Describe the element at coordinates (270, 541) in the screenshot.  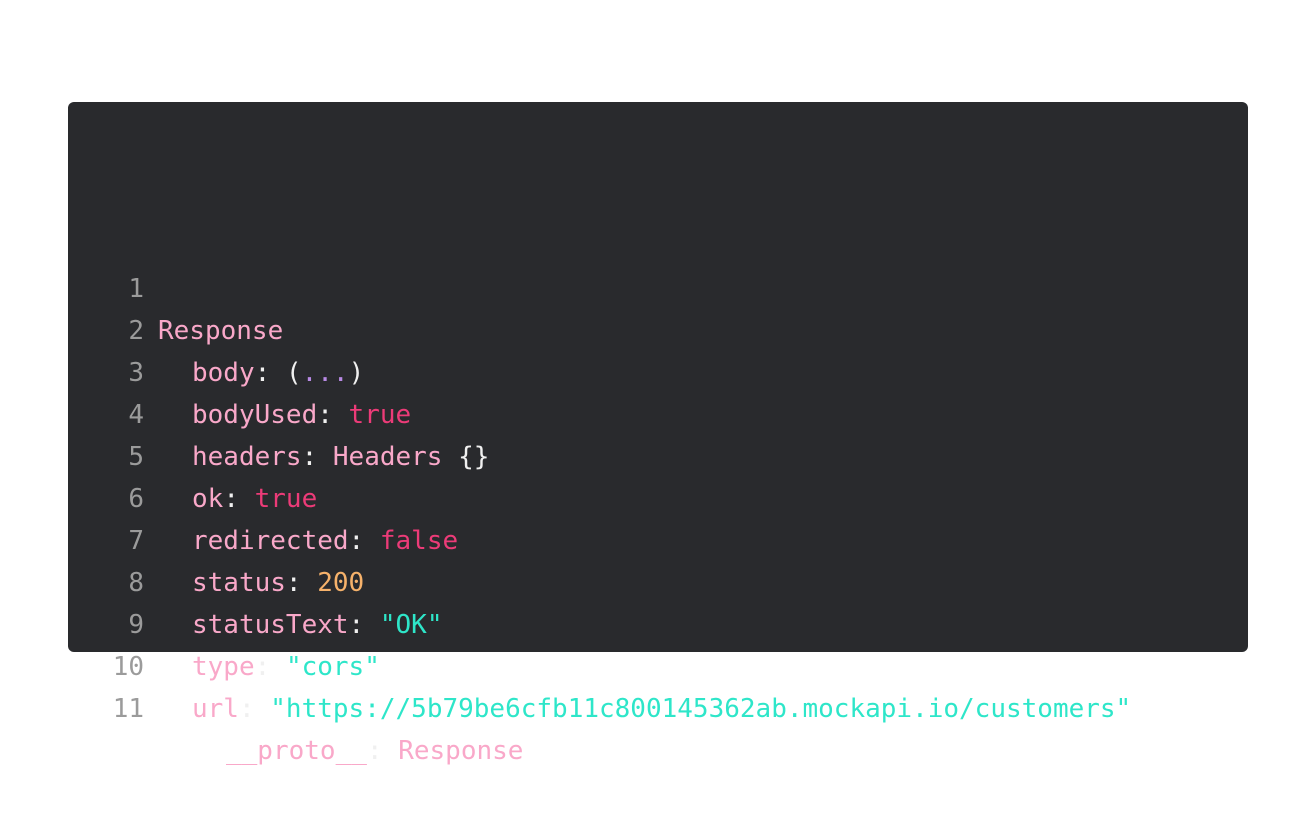
I see `property-key: redirected` at that location.